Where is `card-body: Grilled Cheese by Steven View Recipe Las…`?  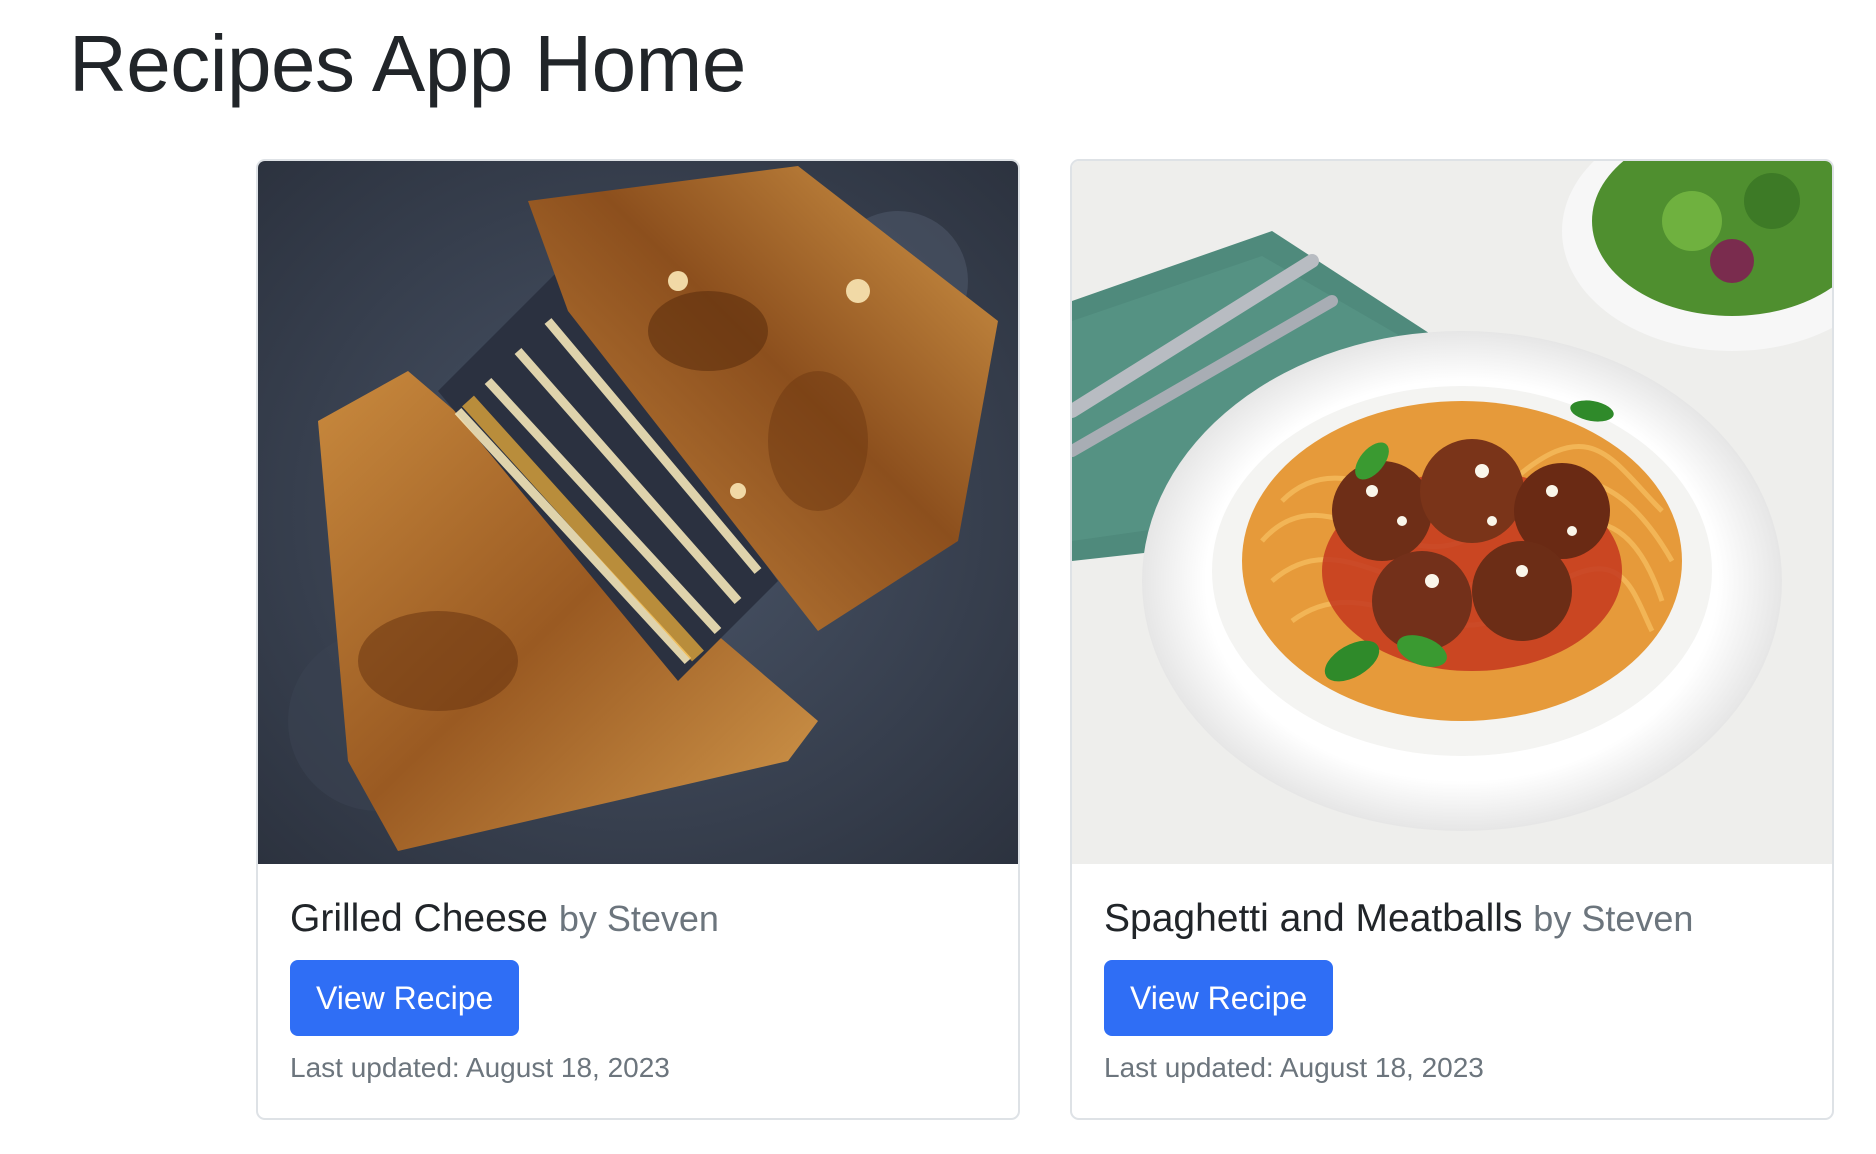
card-body: Grilled Cheese by Steven View Recipe Las… is located at coordinates (644, 990).